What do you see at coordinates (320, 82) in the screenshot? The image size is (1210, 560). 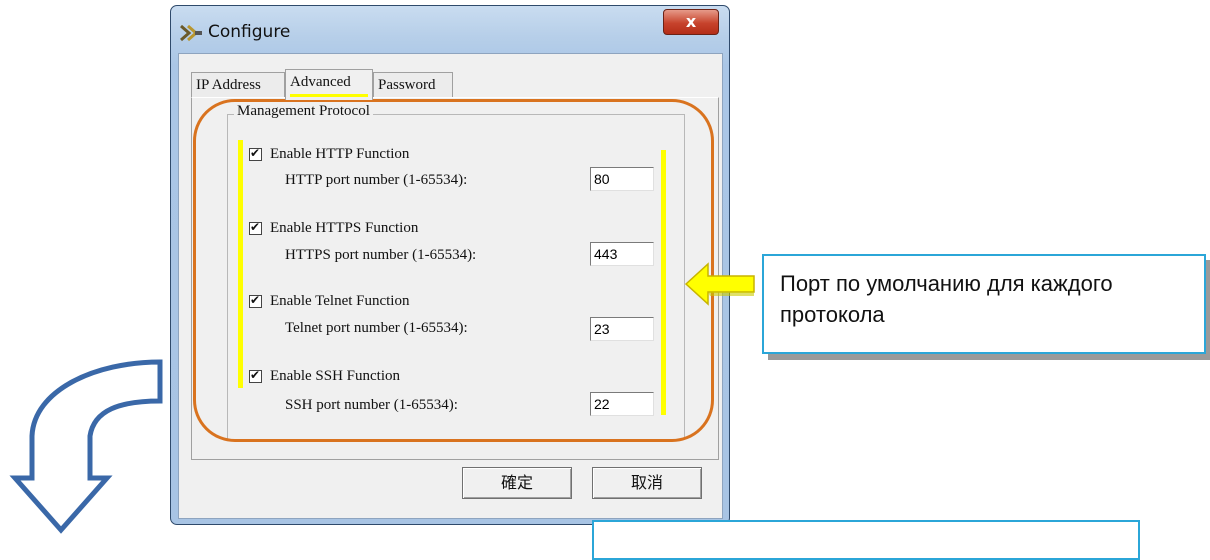 I see `tab-advanced-label: Advanced` at bounding box center [320, 82].